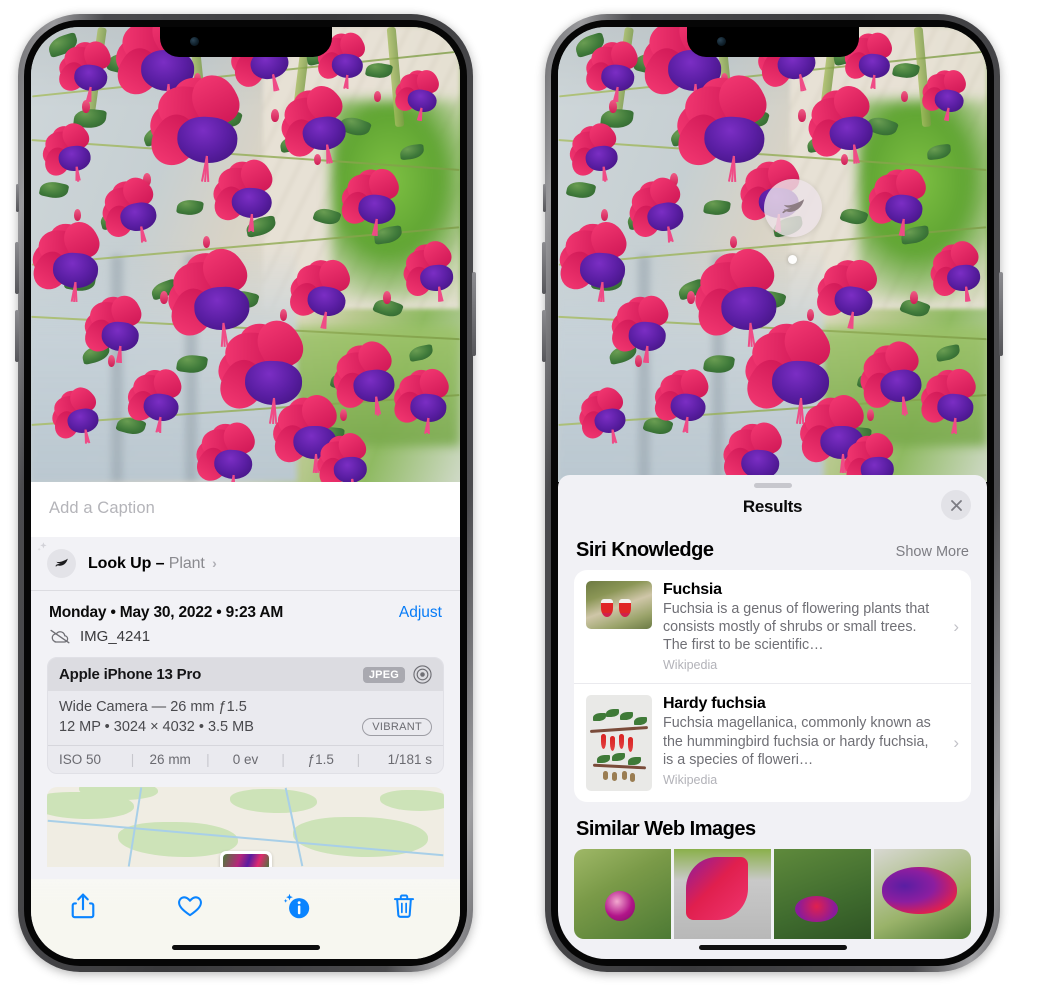 Image resolution: width=1055 pixels, height=985 pixels. Describe the element at coordinates (772, 549) in the screenshot. I see `siri-knowledge-header: Siri Knowledge Show More` at that location.